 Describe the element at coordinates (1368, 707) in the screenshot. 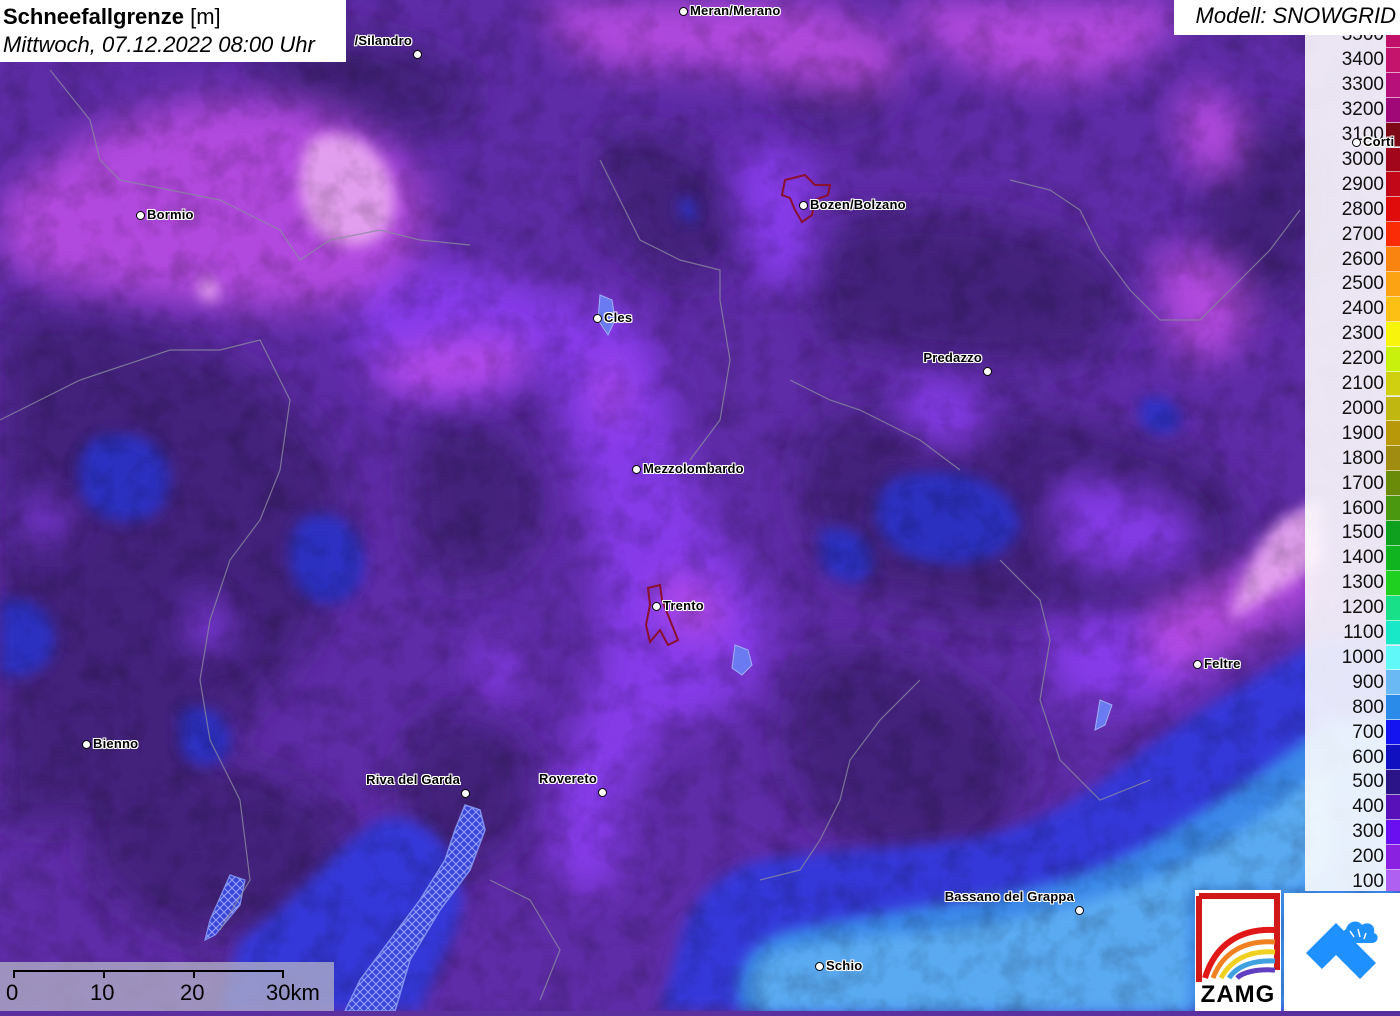

I see `legend-label: 800` at that location.